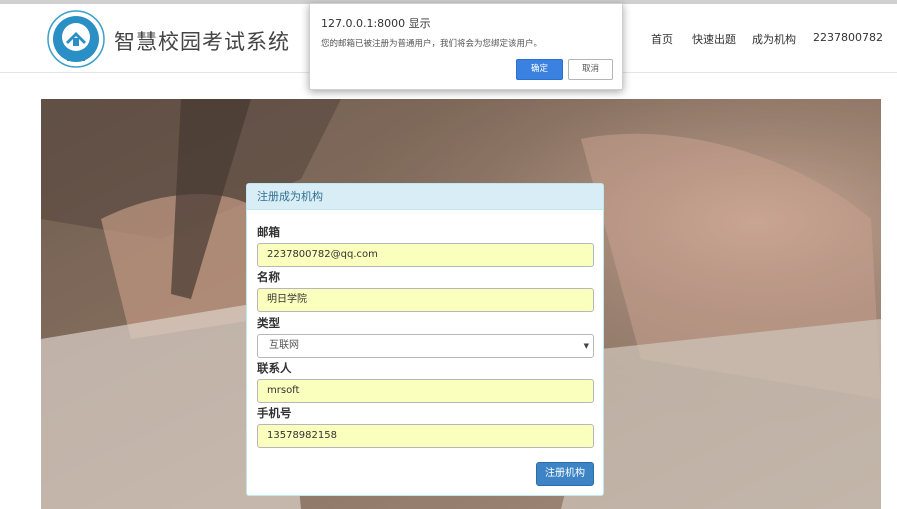 This screenshot has height=509, width=897. I want to click on phone-label: 手机号, so click(274, 413).